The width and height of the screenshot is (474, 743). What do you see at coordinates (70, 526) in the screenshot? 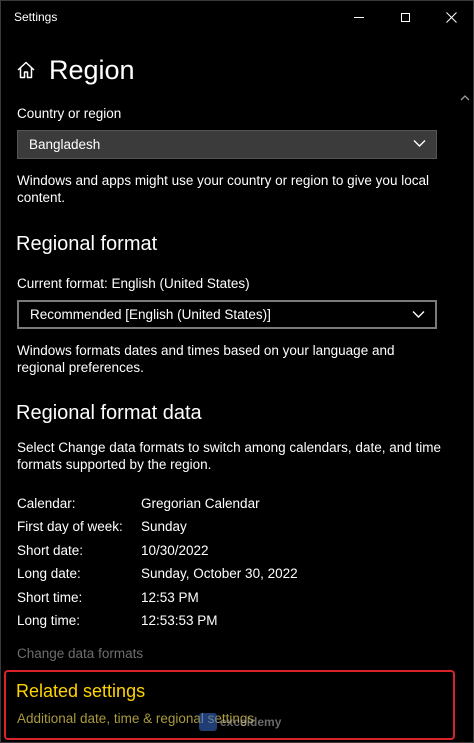
I see `first-day-label: First day of week:` at bounding box center [70, 526].